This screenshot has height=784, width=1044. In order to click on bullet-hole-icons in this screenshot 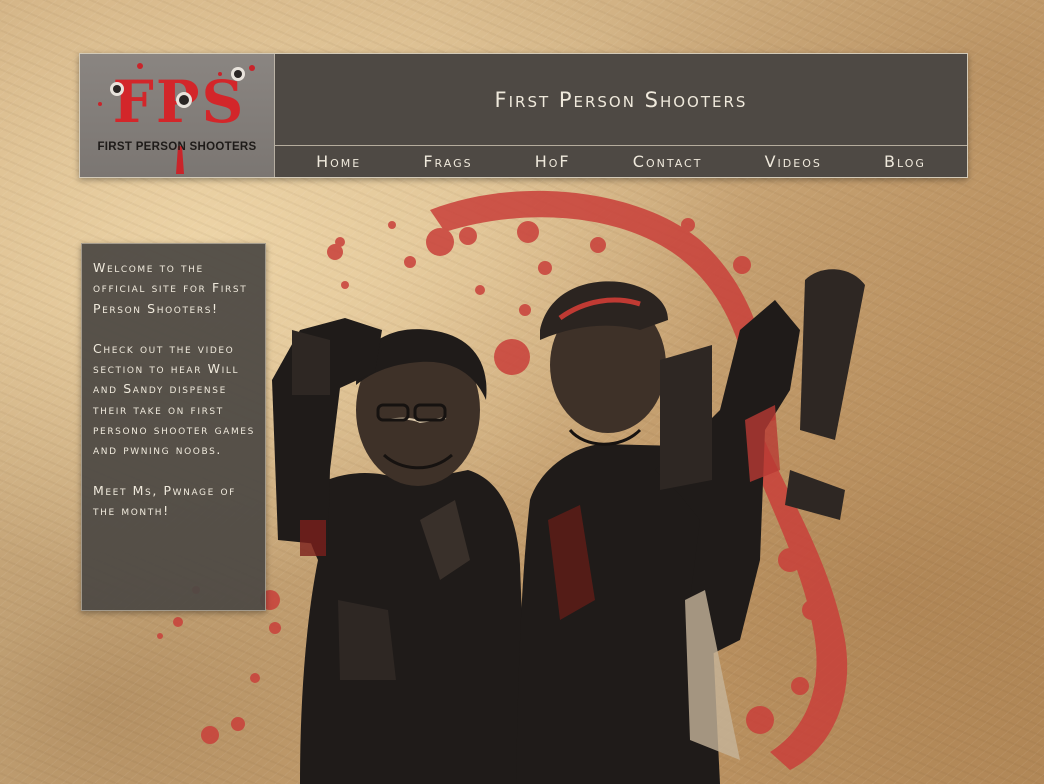, I will do `click(176, 118)`.